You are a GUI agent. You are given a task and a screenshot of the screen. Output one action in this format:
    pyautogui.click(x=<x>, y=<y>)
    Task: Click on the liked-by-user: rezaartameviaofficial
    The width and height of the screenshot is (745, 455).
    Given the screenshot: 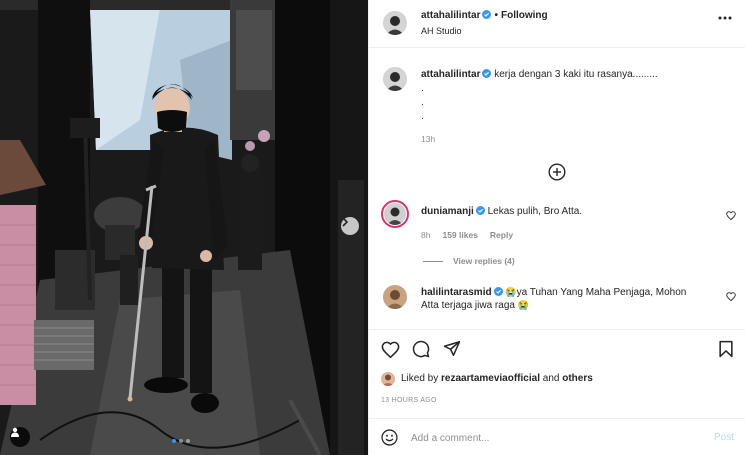 What is the action you would take?
    pyautogui.click(x=490, y=378)
    